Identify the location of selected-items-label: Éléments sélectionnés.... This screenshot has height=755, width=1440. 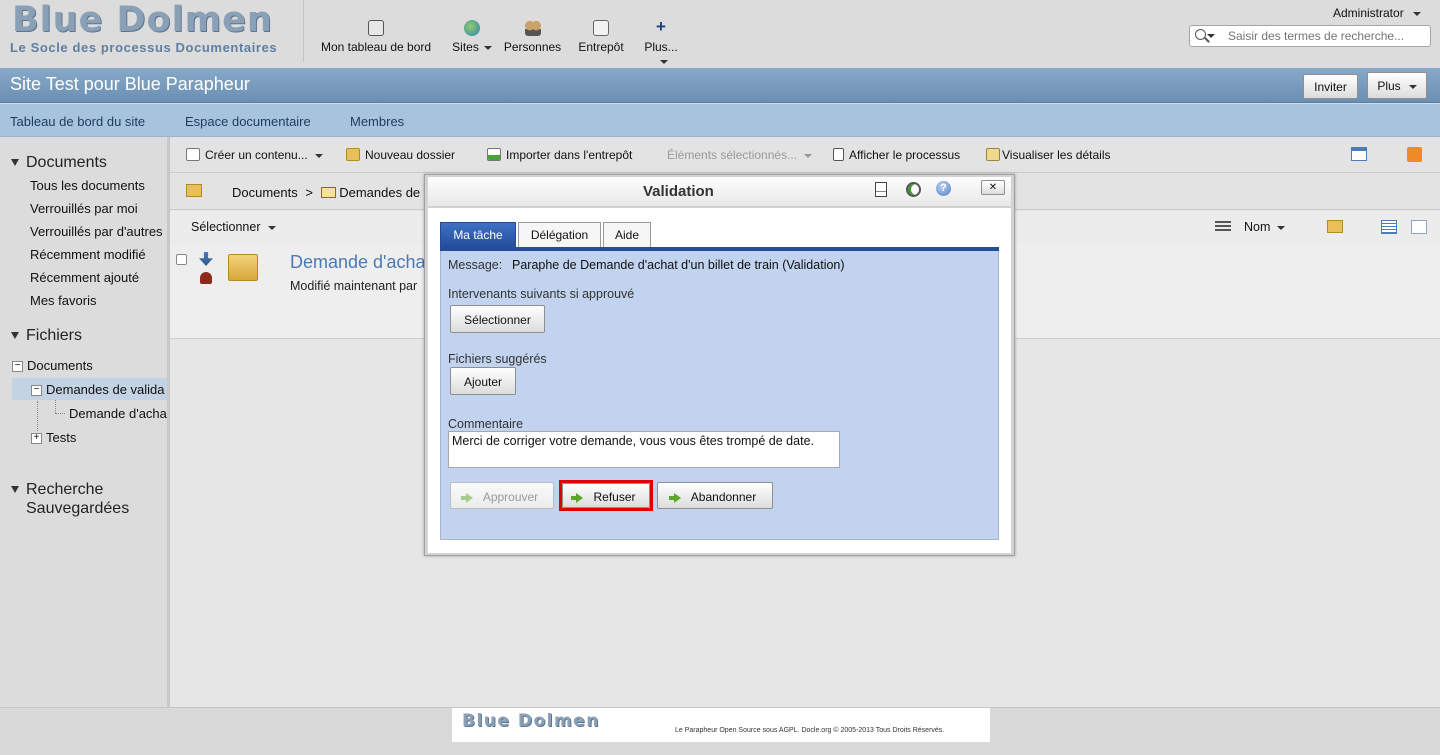
(732, 155).